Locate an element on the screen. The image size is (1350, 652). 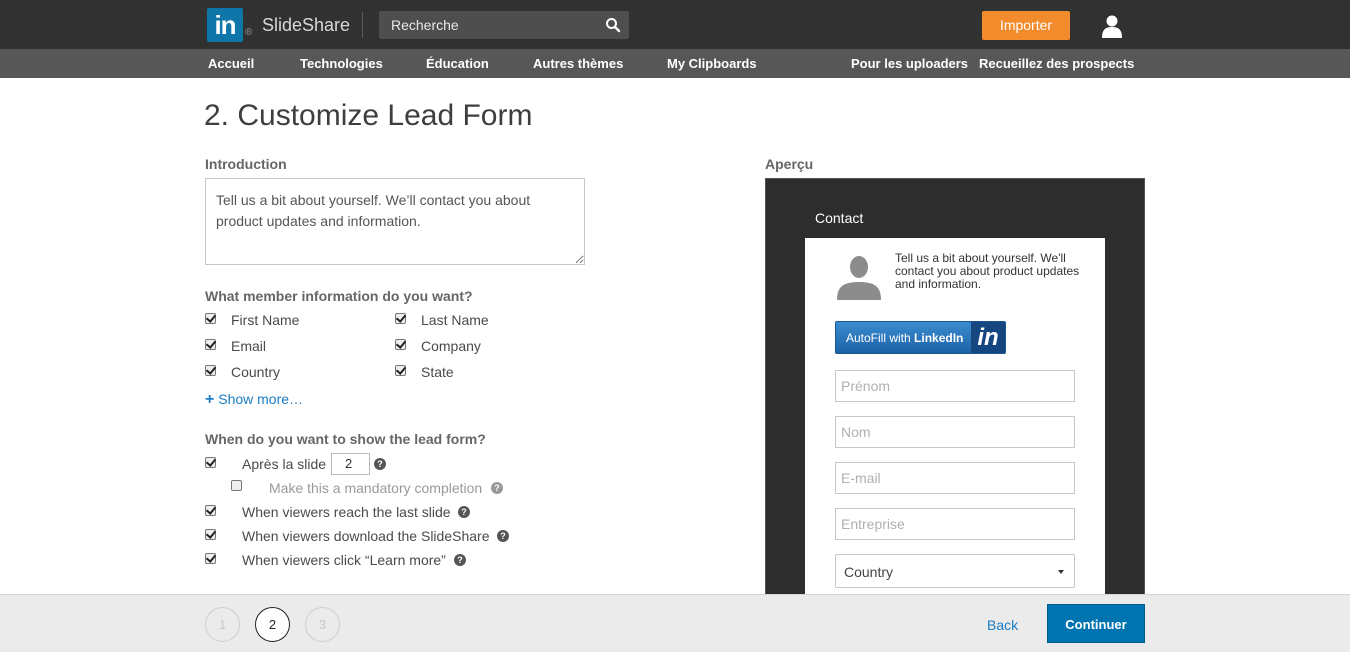
country-checkbox is located at coordinates (210, 370).